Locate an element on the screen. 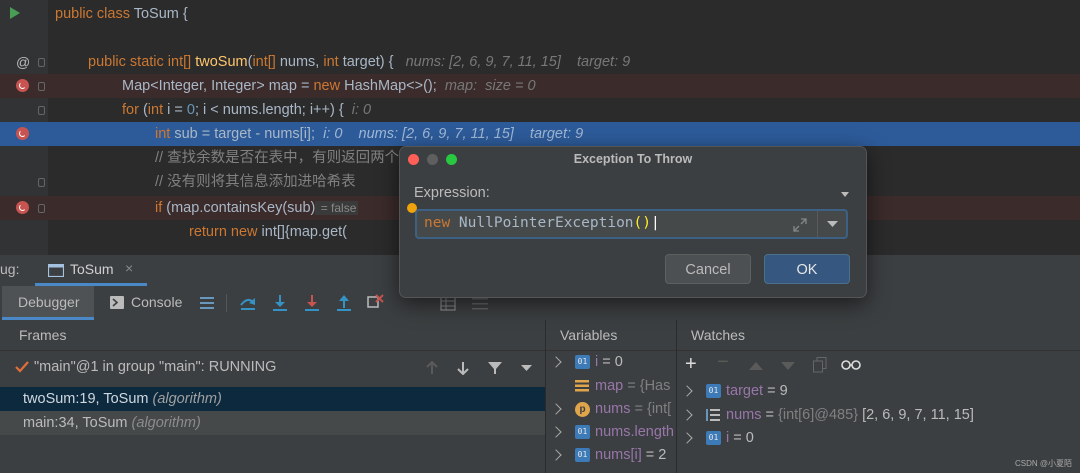 The width and height of the screenshot is (1080, 473). arrow-up-icon is located at coordinates (432, 368).